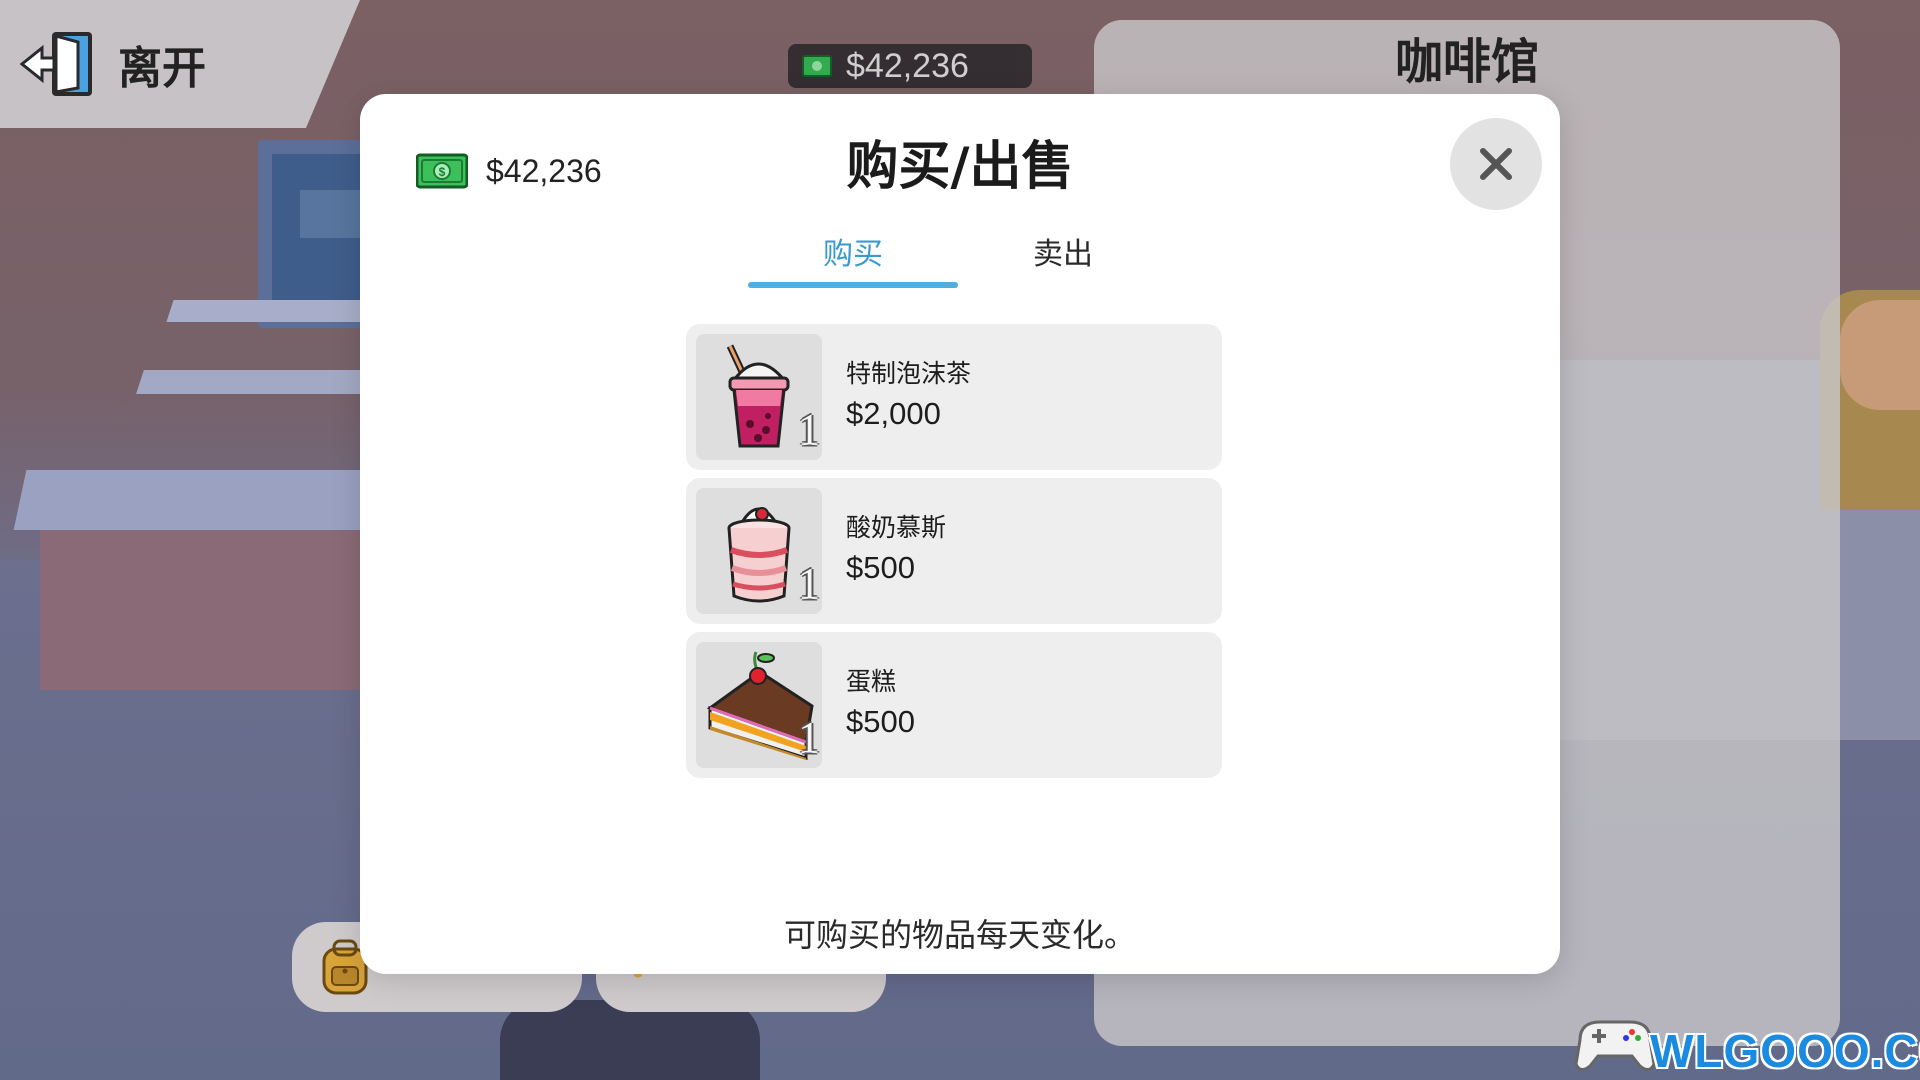 The width and height of the screenshot is (1920, 1080). I want to click on exit-label: 离开, so click(162, 68).